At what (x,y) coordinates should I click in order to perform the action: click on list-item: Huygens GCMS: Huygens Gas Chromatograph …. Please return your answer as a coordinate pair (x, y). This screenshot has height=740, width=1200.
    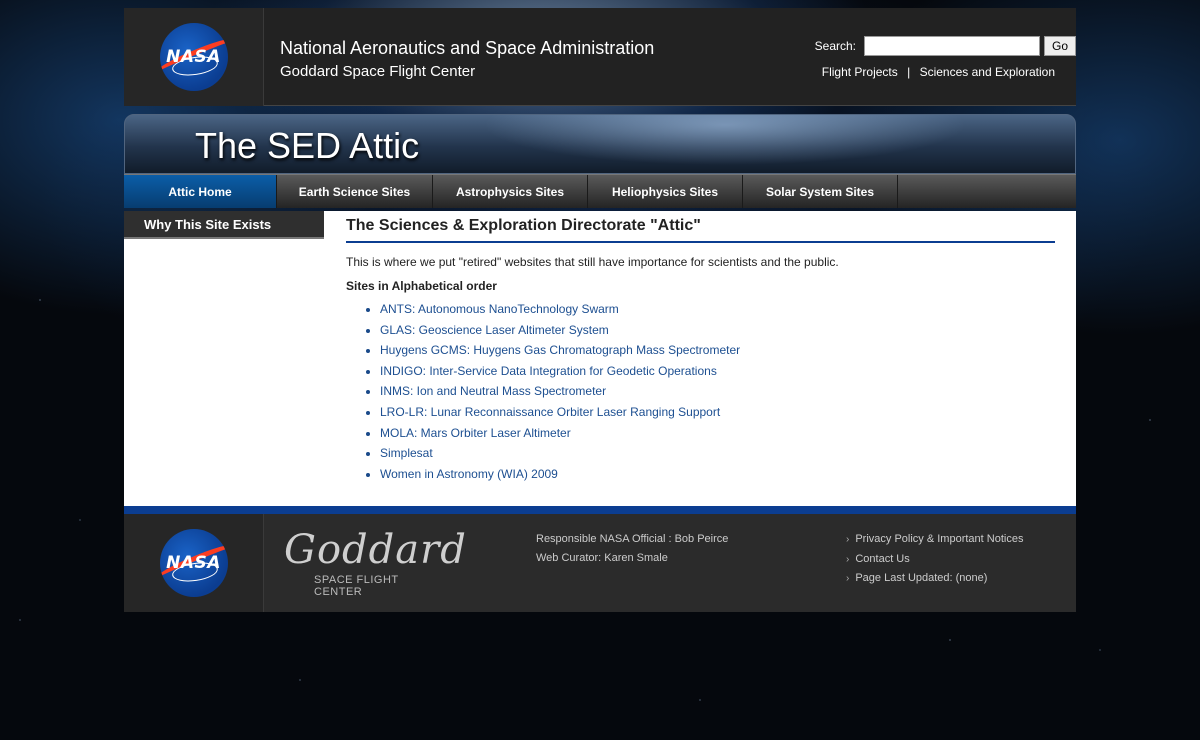
    Looking at the image, I should click on (717, 352).